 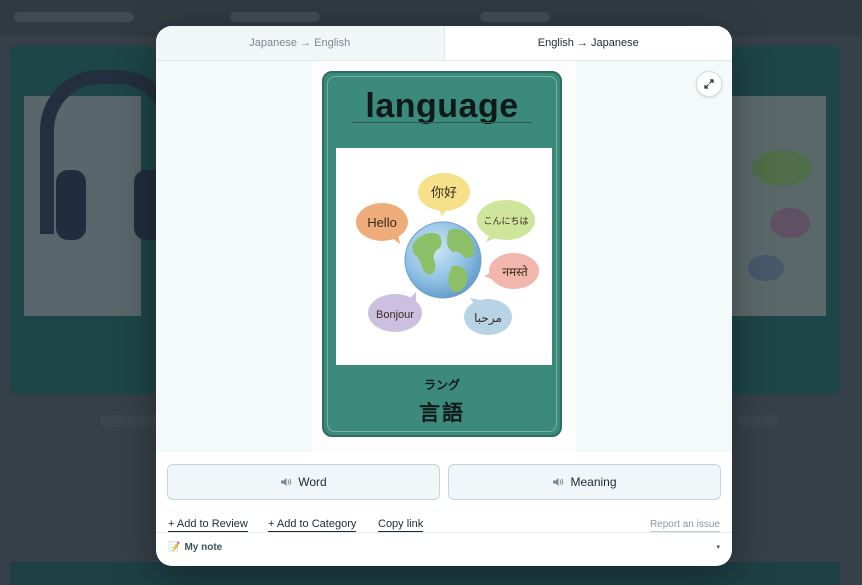 What do you see at coordinates (515, 272) in the screenshot?
I see `greeting-namaste: नमस्ते` at bounding box center [515, 272].